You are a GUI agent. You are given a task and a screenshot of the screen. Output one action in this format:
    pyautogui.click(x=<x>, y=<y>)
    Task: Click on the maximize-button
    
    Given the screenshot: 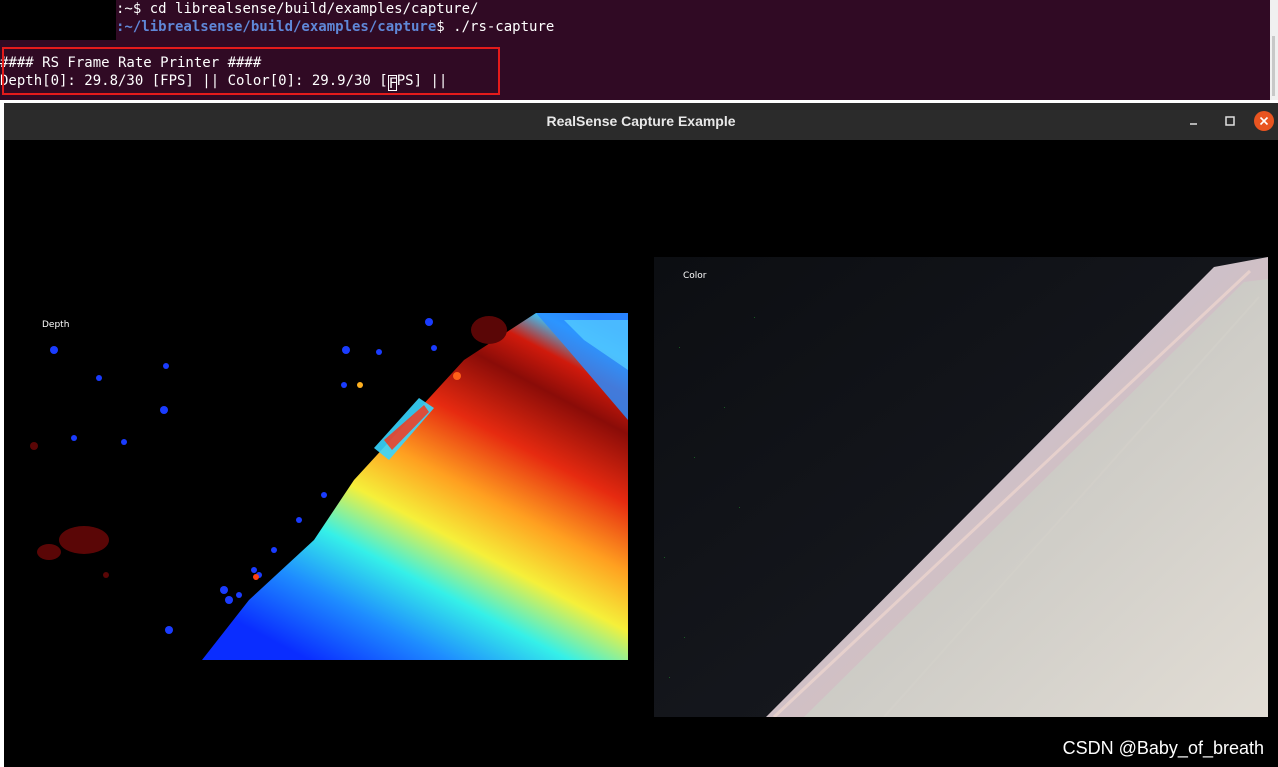 What is the action you would take?
    pyautogui.click(x=1230, y=121)
    